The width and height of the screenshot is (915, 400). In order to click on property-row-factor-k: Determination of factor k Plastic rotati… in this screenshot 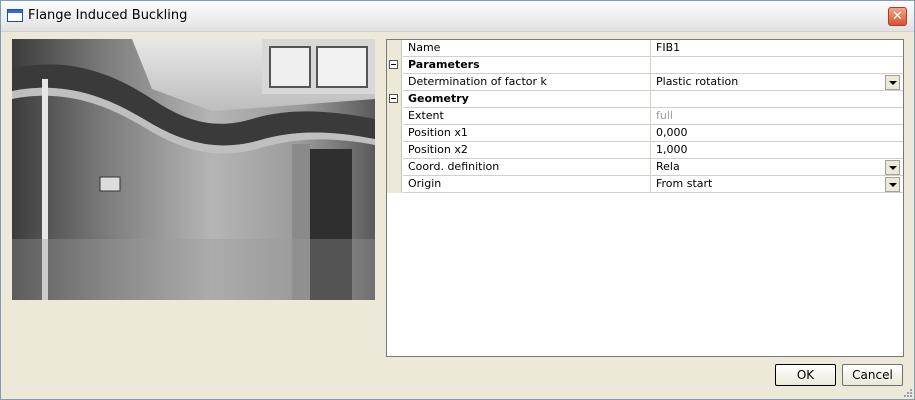, I will do `click(645, 82)`.